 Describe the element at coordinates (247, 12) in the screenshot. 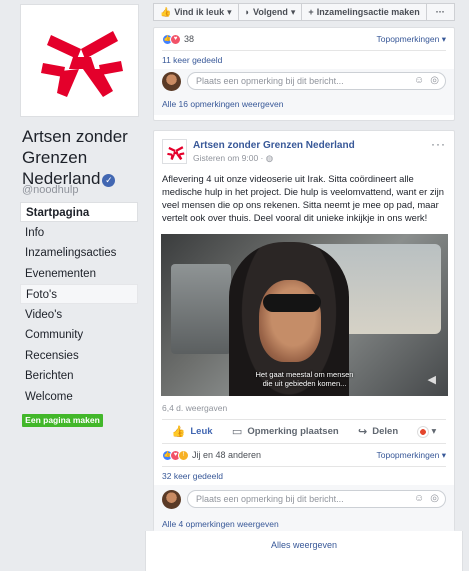

I see `rss-icon: ◗` at that location.